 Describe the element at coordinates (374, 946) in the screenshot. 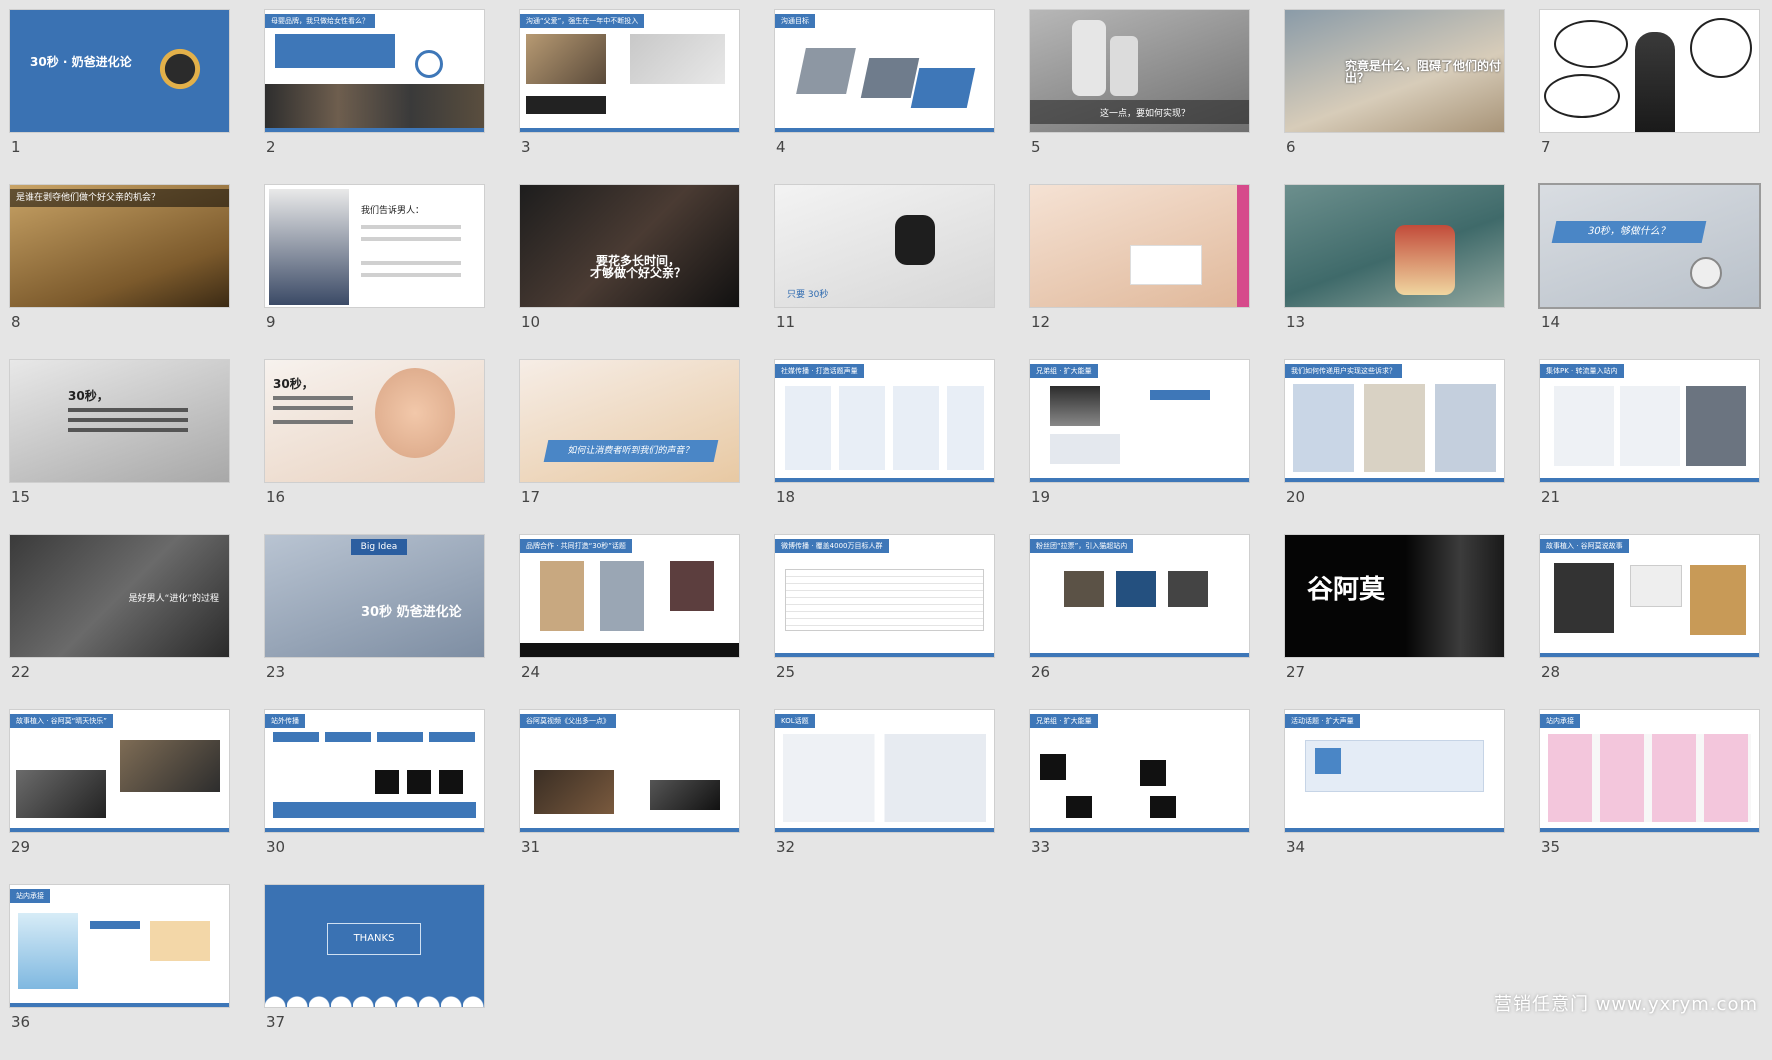

I see `slide-thumbnail: THANKS` at that location.